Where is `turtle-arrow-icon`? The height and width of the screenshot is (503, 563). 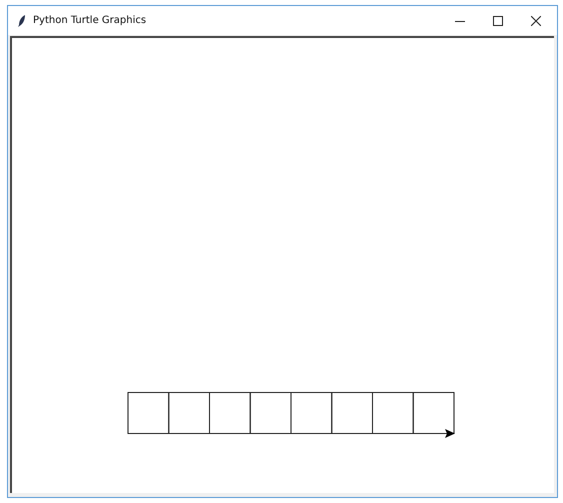 turtle-arrow-icon is located at coordinates (450, 433).